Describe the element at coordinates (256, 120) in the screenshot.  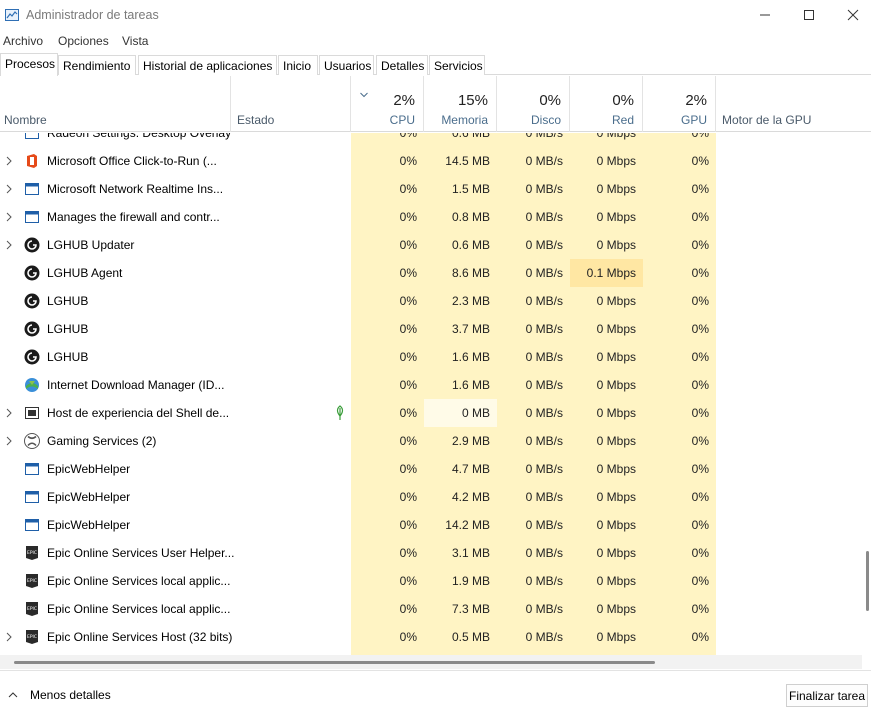
I see `column-status-label: Estado` at that location.